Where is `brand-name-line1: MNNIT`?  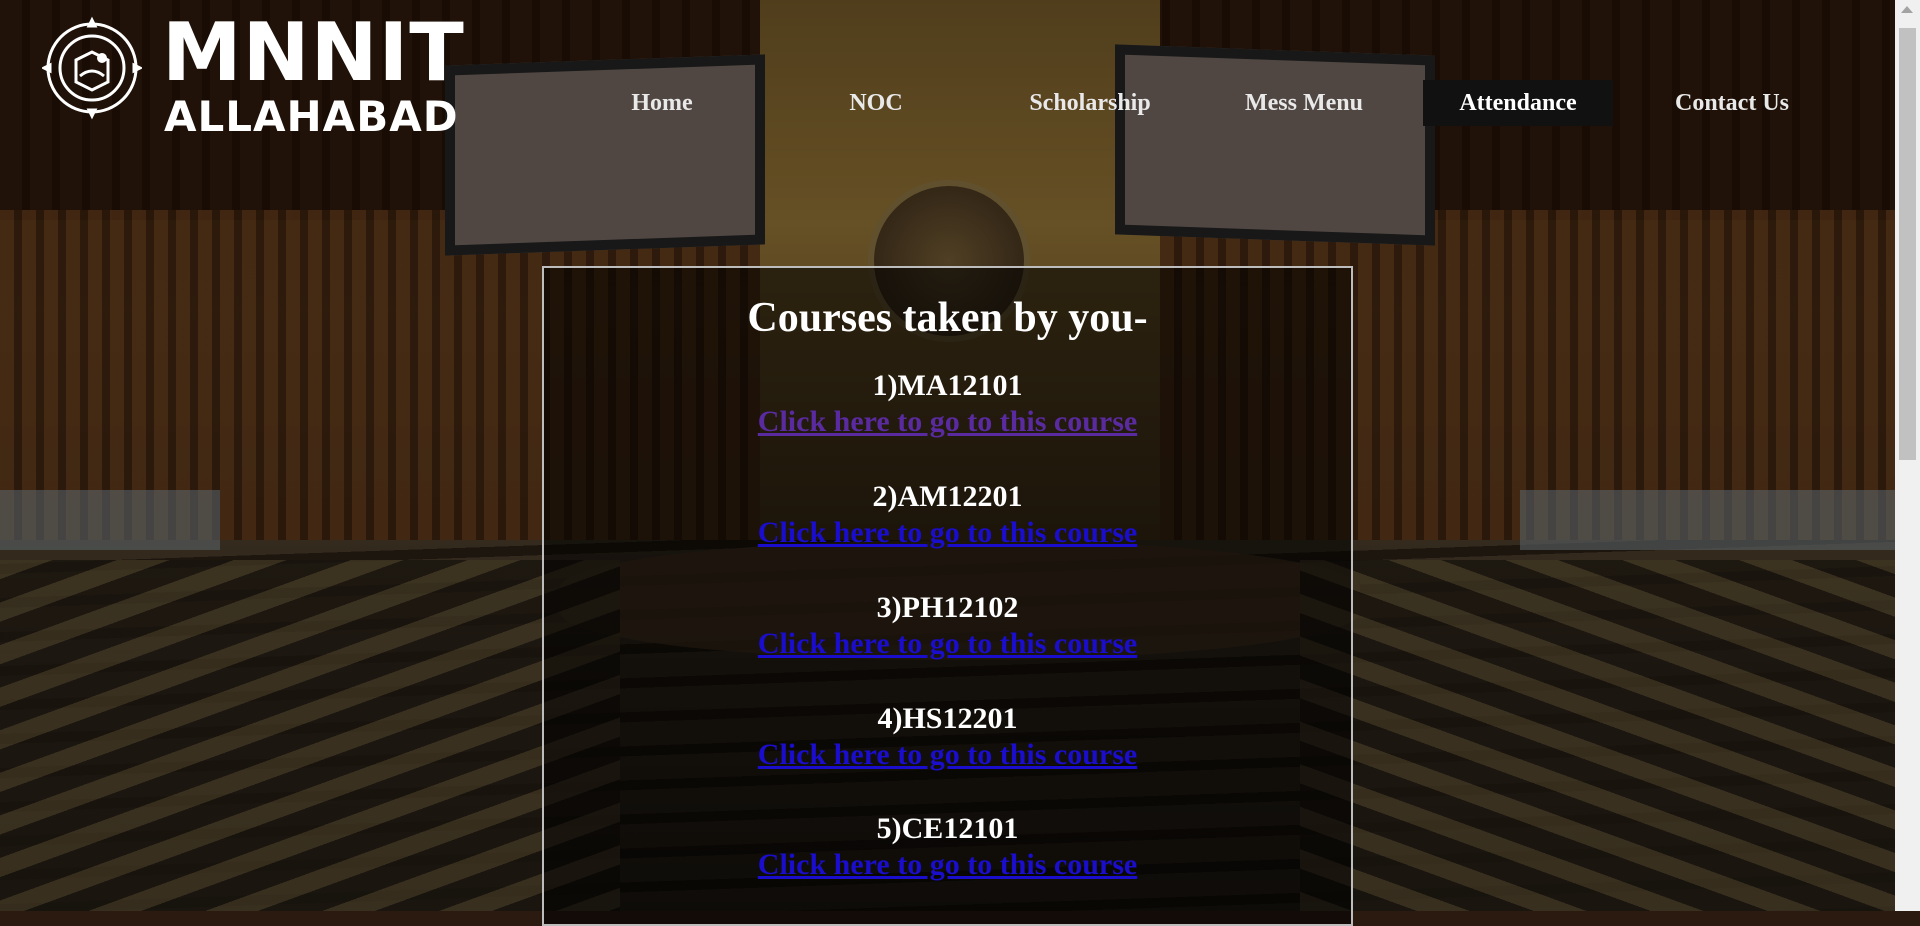
brand-name-line1: MNNIT is located at coordinates (313, 52).